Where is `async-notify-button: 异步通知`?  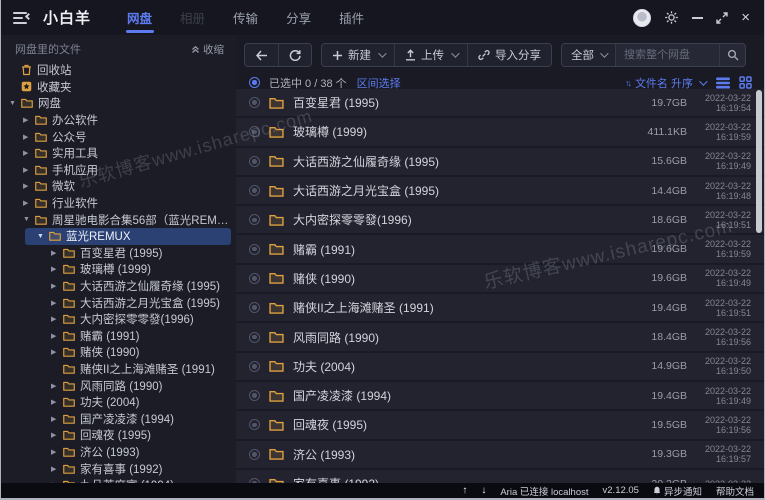 async-notify-button: 异步通知 is located at coordinates (677, 491).